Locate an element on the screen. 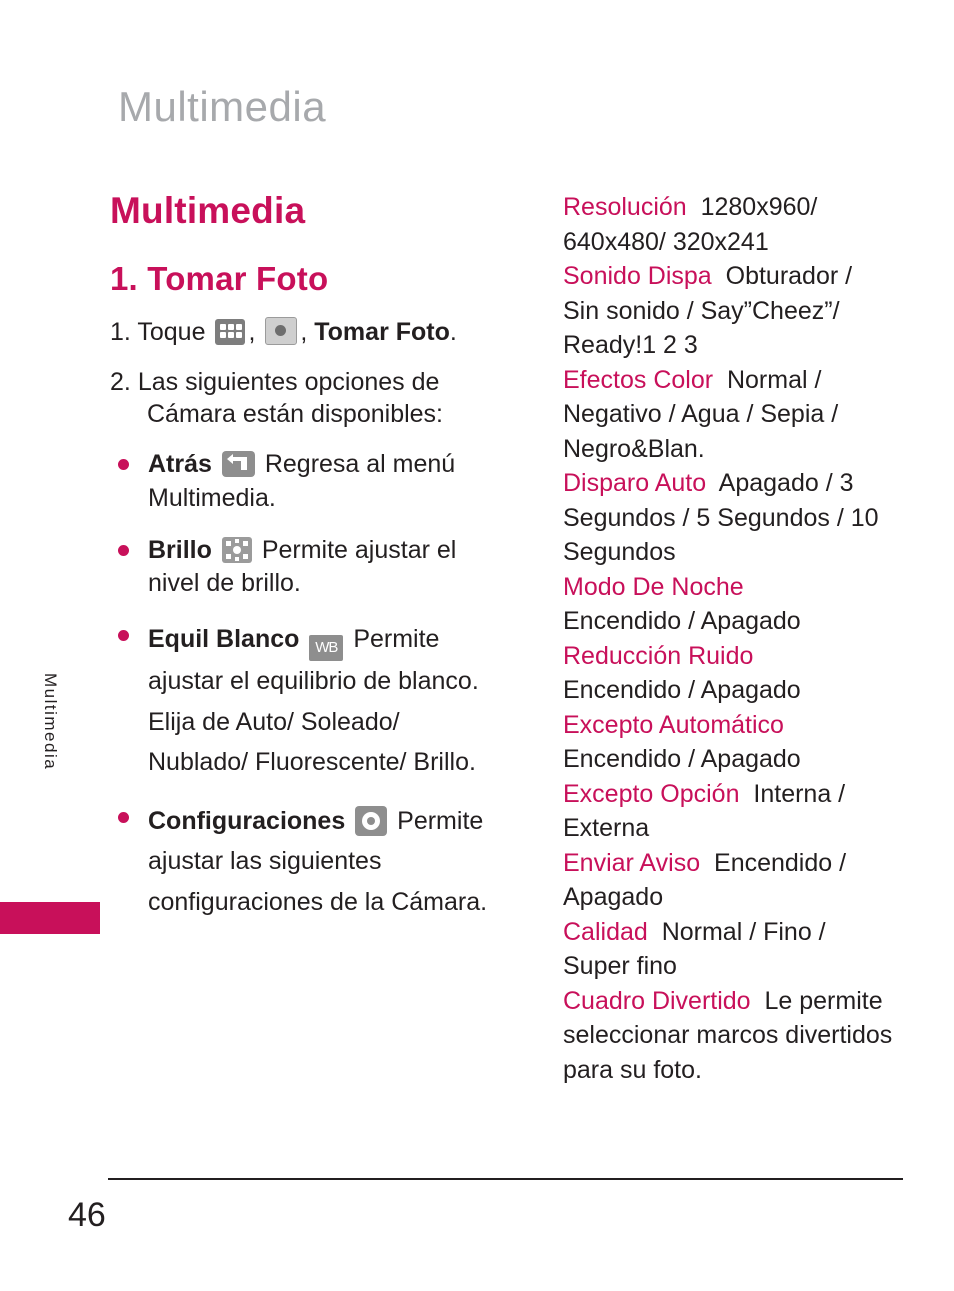  step-1-bold-label: Tomar Foto is located at coordinates (382, 332).